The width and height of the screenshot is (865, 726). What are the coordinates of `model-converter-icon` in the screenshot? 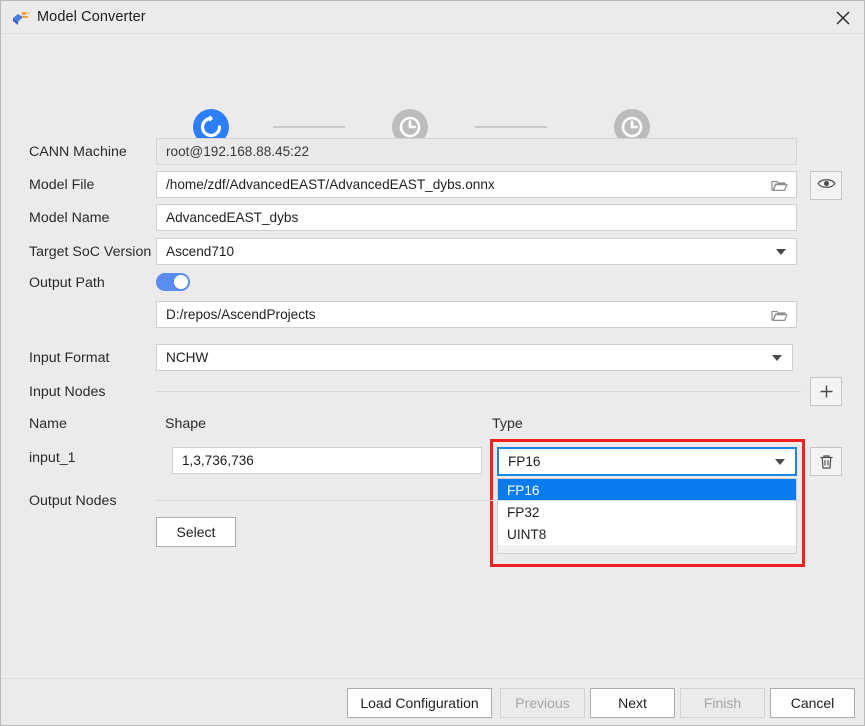 It's located at (21, 18).